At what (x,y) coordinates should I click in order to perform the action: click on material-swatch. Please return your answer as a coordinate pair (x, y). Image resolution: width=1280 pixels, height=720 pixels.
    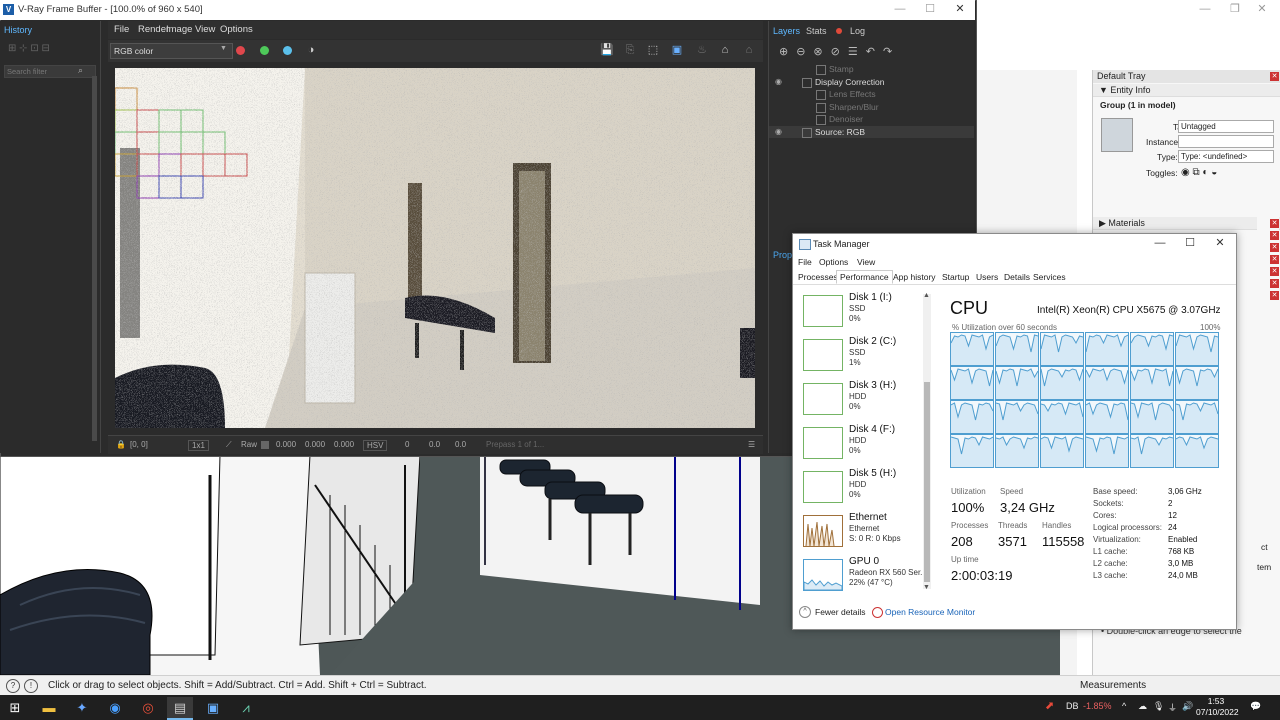
    Looking at the image, I should click on (1117, 135).